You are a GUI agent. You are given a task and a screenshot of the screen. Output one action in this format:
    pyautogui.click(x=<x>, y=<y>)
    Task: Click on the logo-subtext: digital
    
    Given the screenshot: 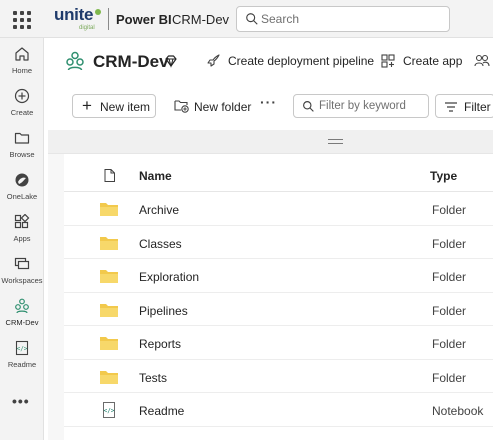 What is the action you would take?
    pyautogui.click(x=87, y=28)
    